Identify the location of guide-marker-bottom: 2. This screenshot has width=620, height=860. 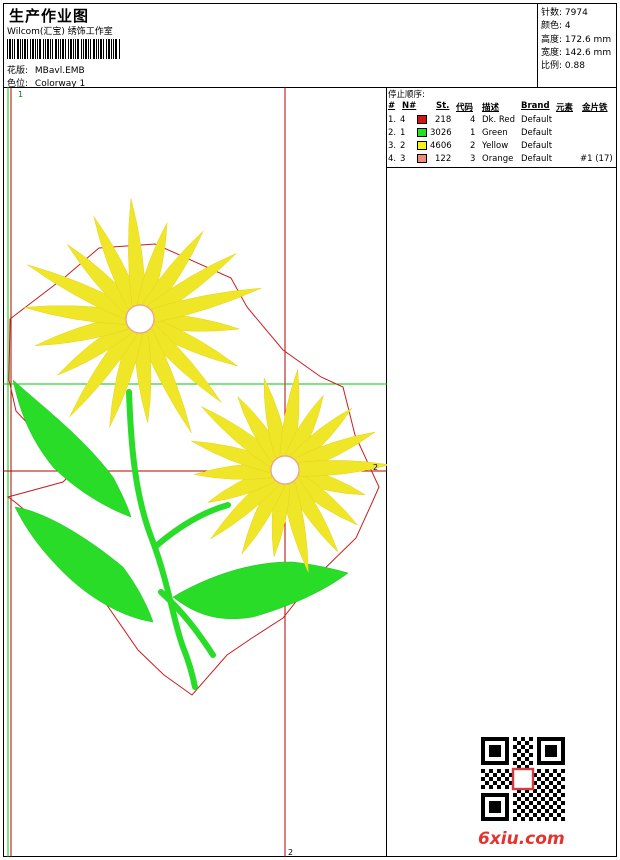
(290, 852).